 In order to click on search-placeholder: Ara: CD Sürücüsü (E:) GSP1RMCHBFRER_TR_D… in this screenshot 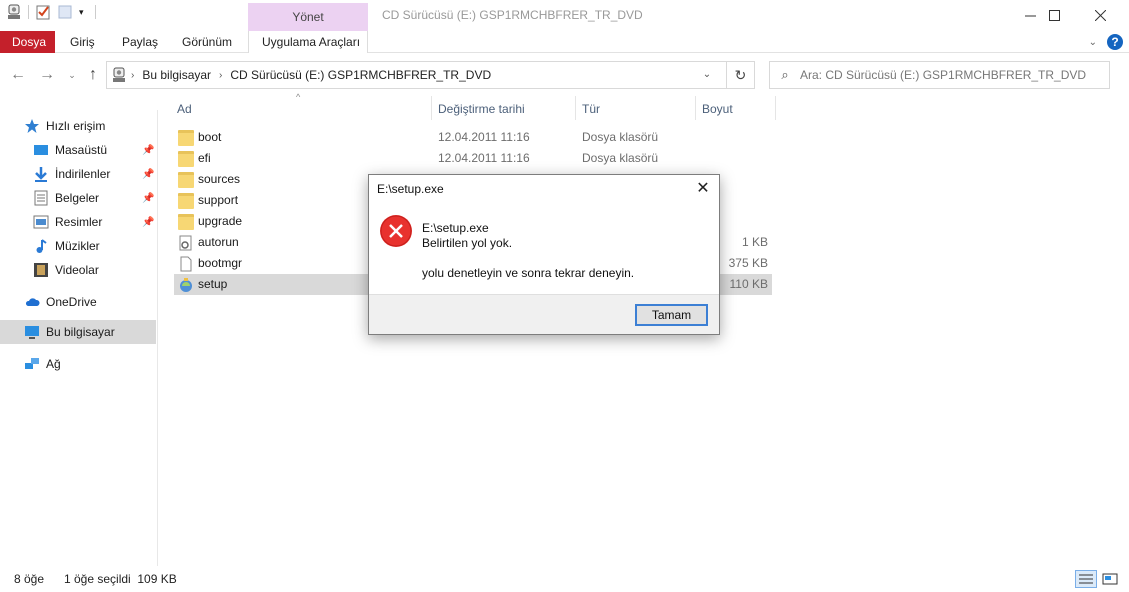, I will do `click(943, 75)`.